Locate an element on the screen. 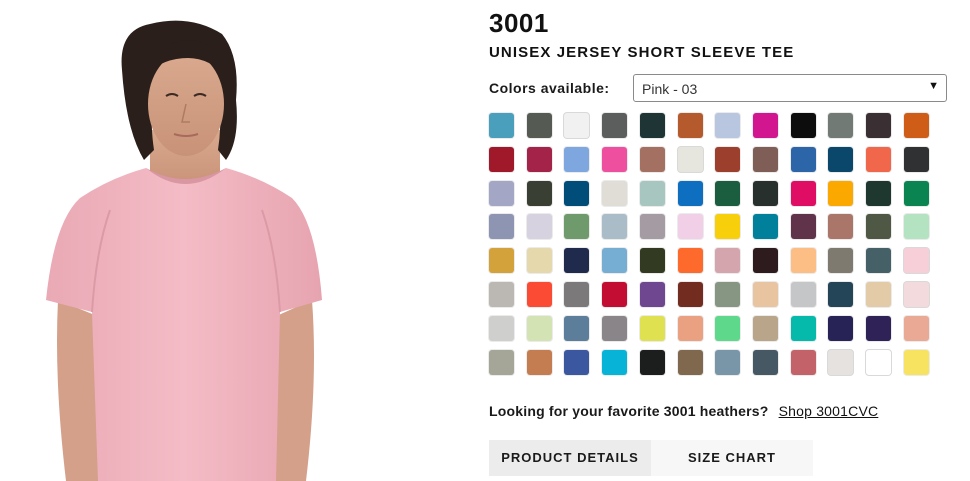  tab-product-details: PRODUCT DETAILS is located at coordinates (570, 458).